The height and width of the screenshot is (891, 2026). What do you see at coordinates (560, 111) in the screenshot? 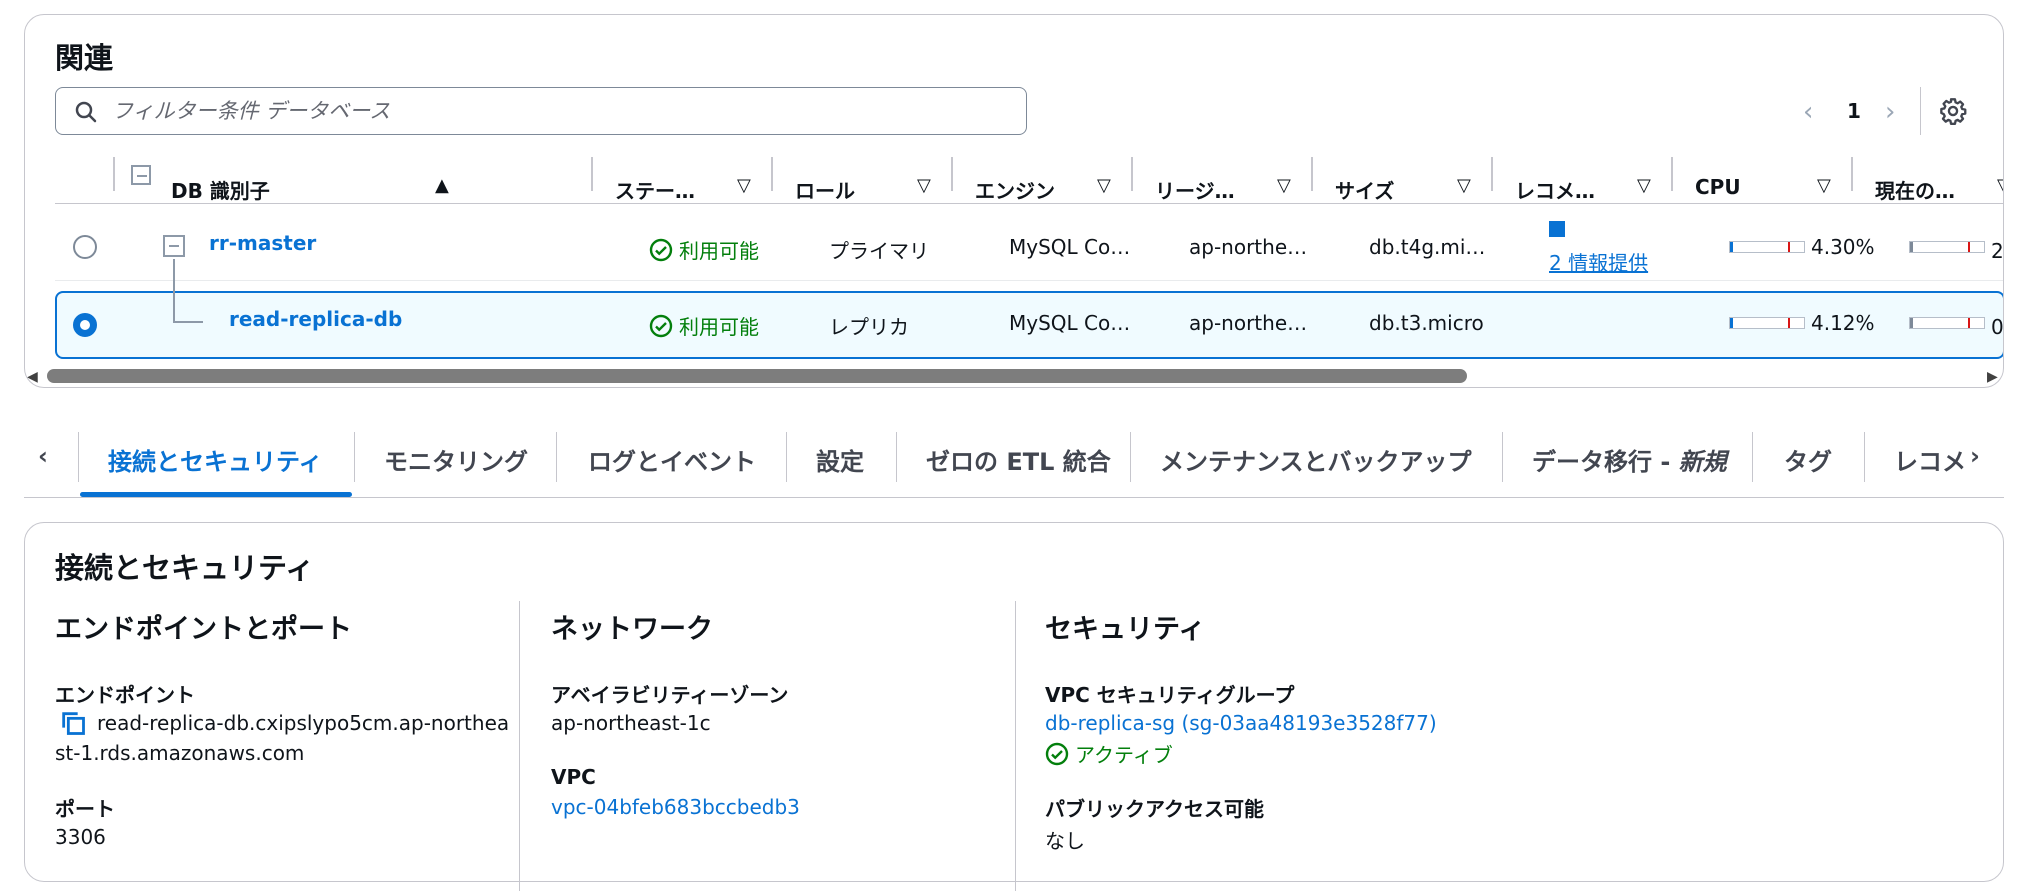
I see `search-input` at bounding box center [560, 111].